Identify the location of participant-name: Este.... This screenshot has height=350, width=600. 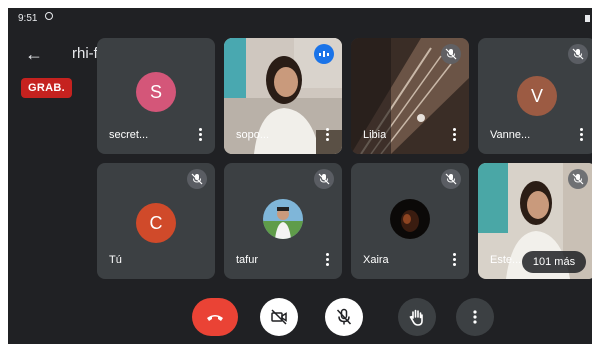
(506, 260).